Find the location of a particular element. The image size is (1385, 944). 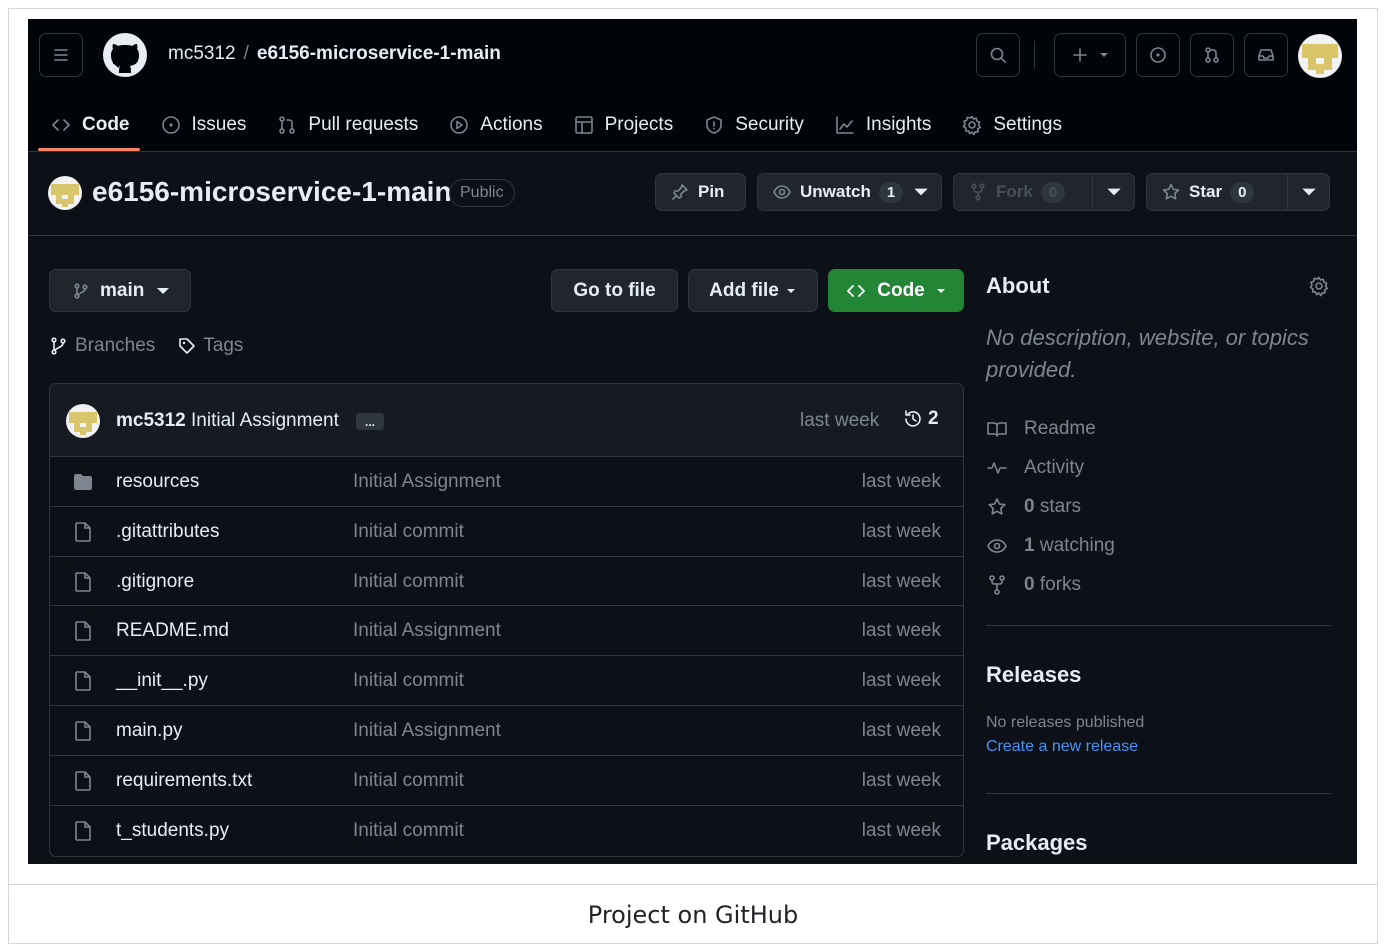

file-commit-time: last week is located at coordinates (901, 780).